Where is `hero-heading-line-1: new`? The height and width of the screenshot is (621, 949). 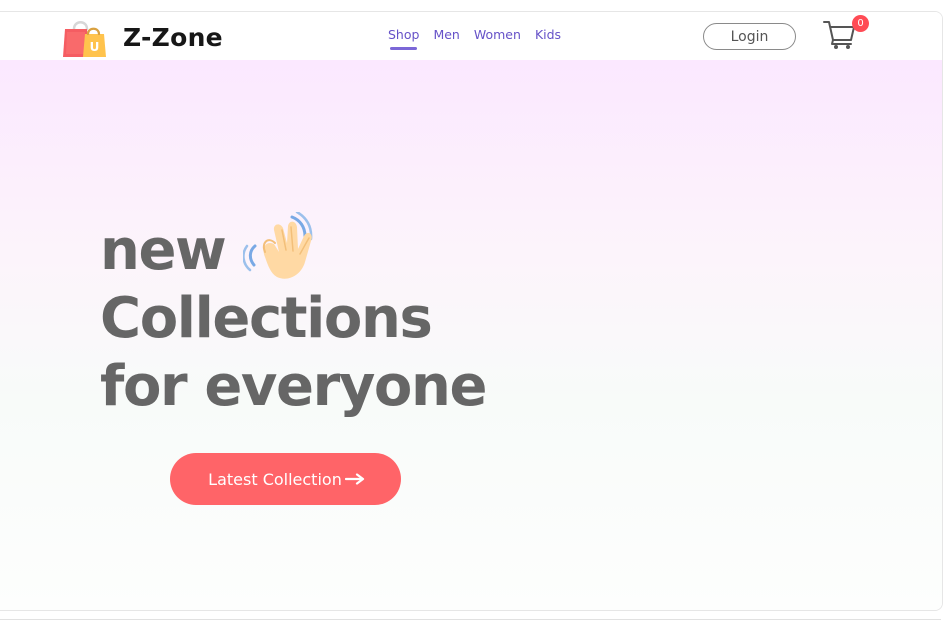 hero-heading-line-1: new is located at coordinates (293, 248).